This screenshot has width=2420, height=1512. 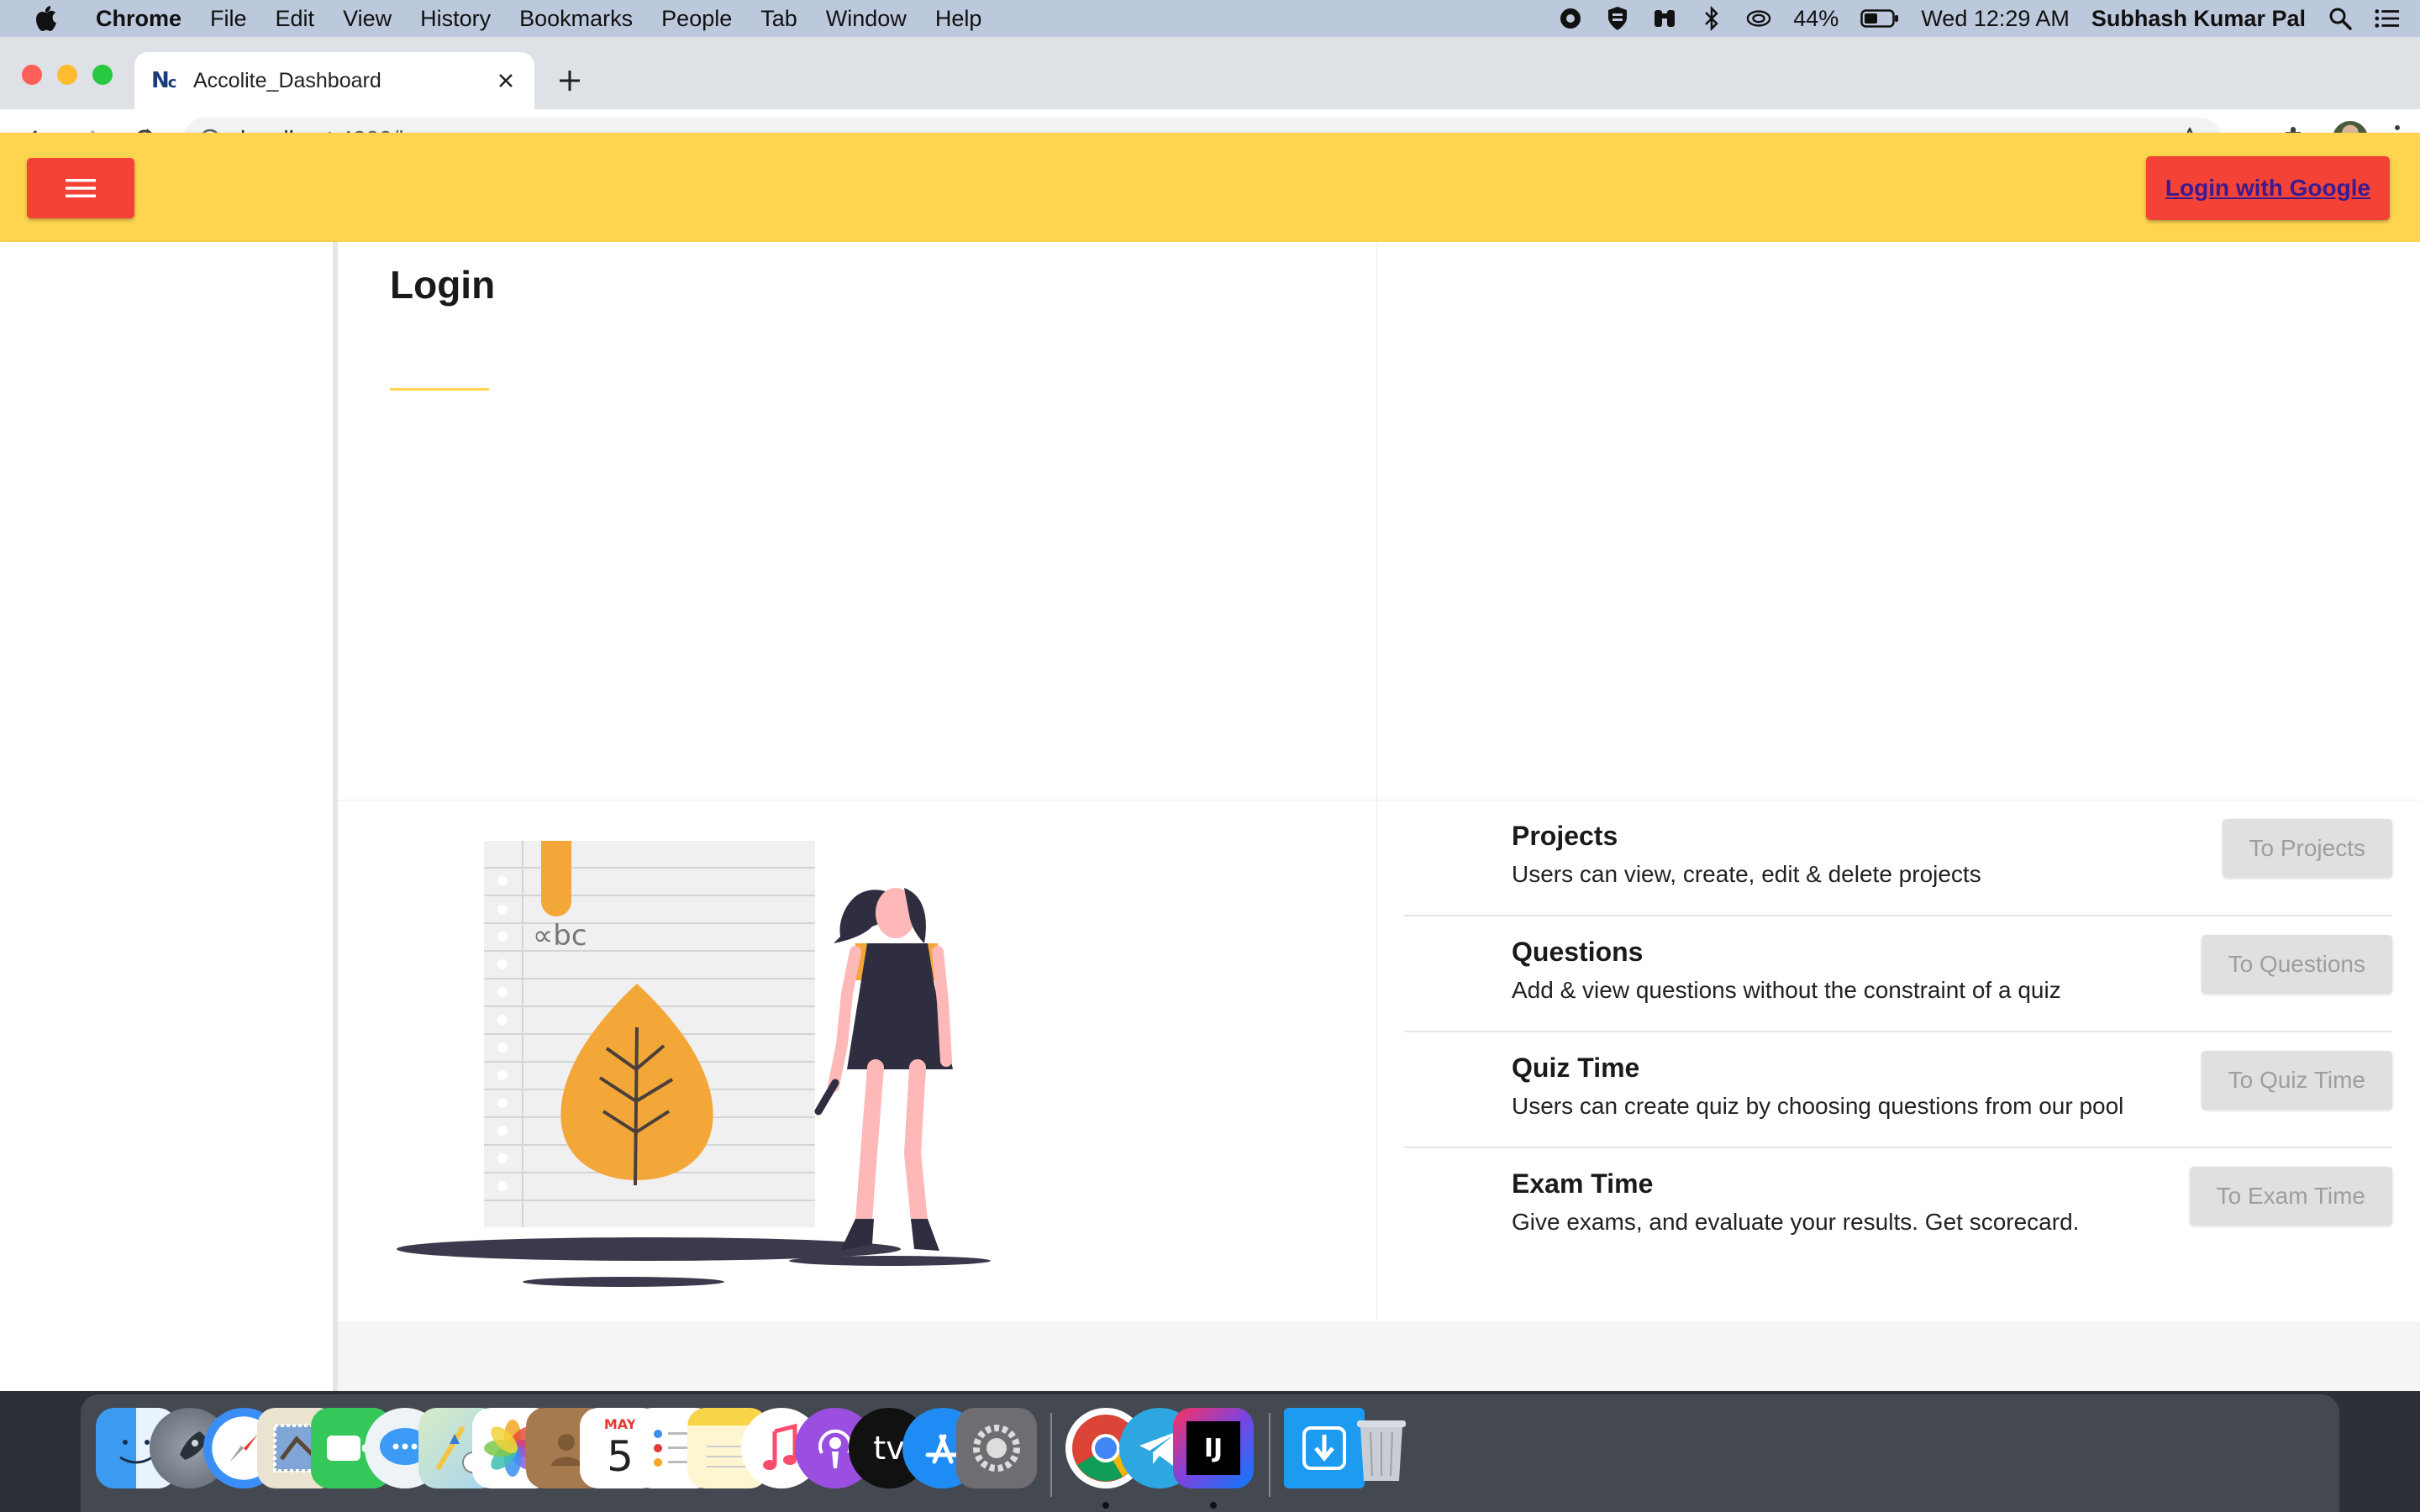 What do you see at coordinates (576, 19) in the screenshot?
I see `menu-bookmarks: Bookmarks` at bounding box center [576, 19].